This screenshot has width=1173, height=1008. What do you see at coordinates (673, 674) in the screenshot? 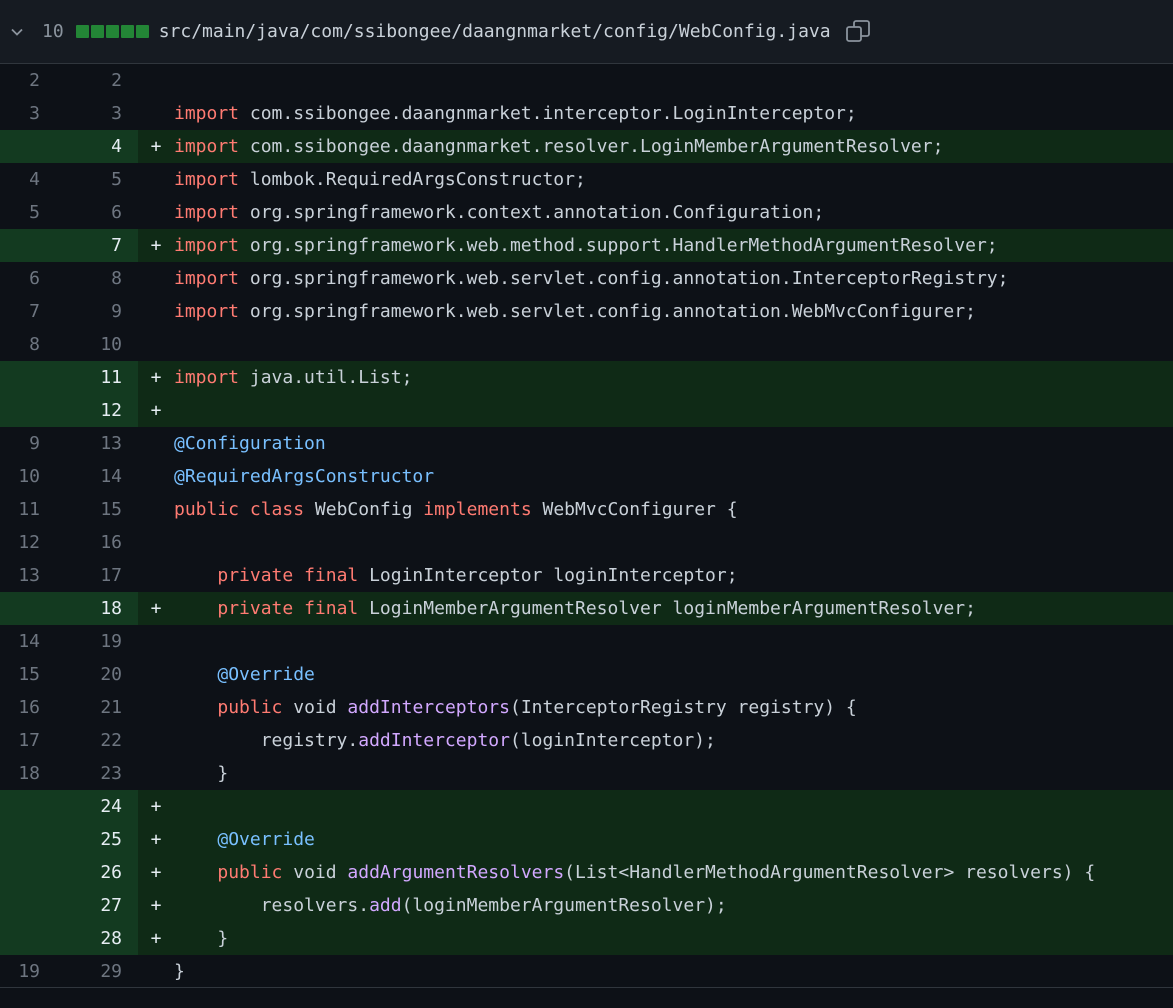
I see `code-line: @Override` at bounding box center [673, 674].